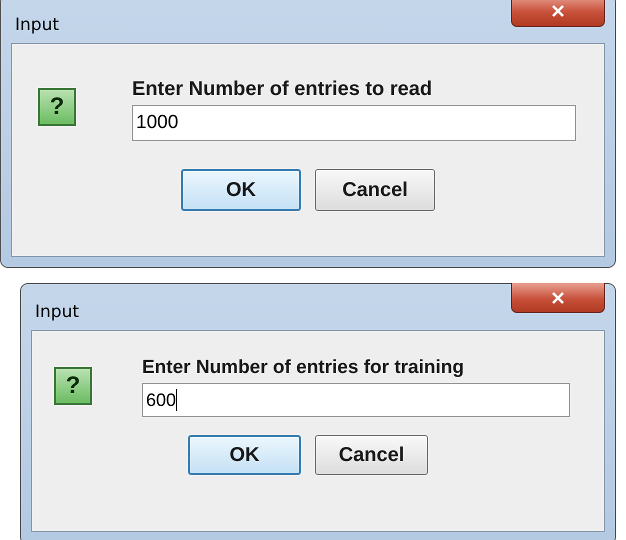  Describe the element at coordinates (283, 89) in the screenshot. I see `prompt-label: Enter Number of entries to read` at that location.